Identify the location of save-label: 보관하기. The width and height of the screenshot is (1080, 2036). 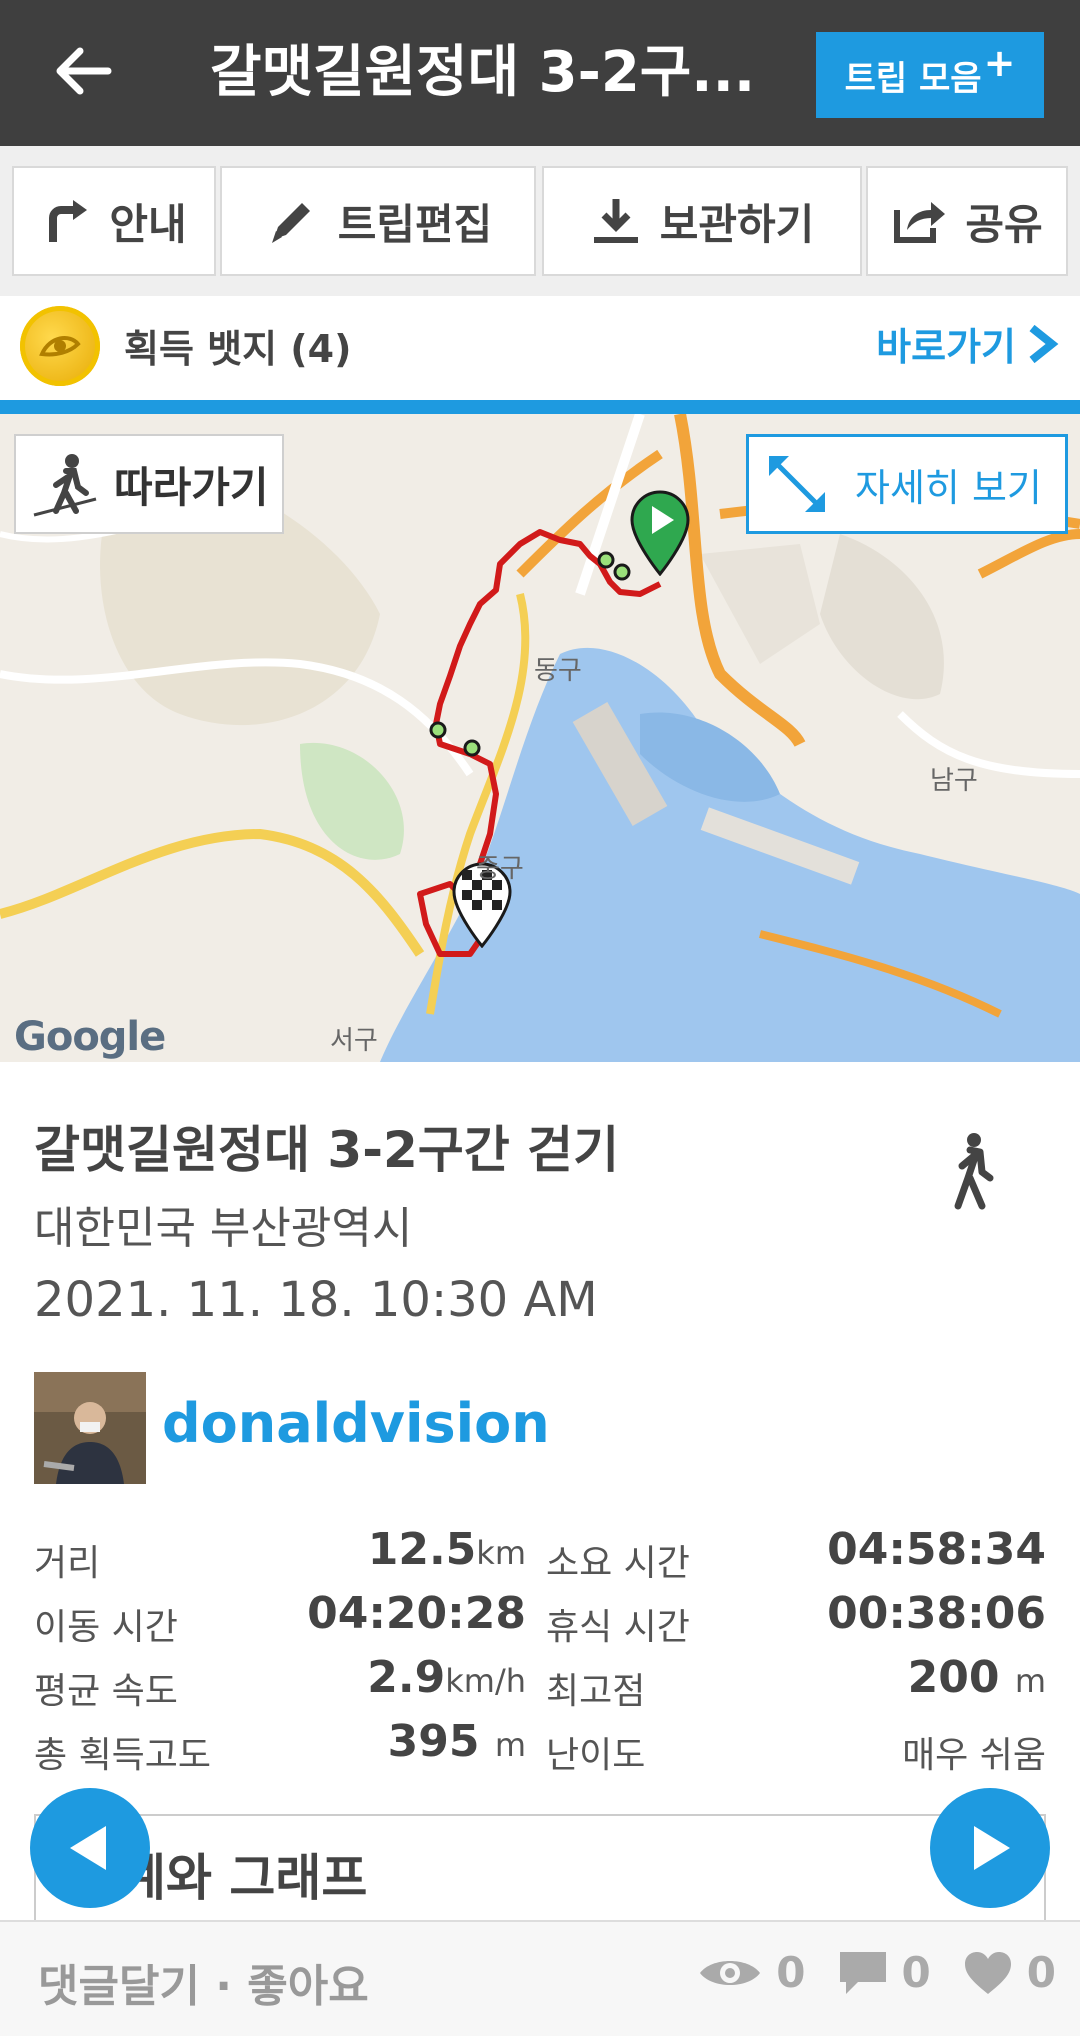
(737, 224).